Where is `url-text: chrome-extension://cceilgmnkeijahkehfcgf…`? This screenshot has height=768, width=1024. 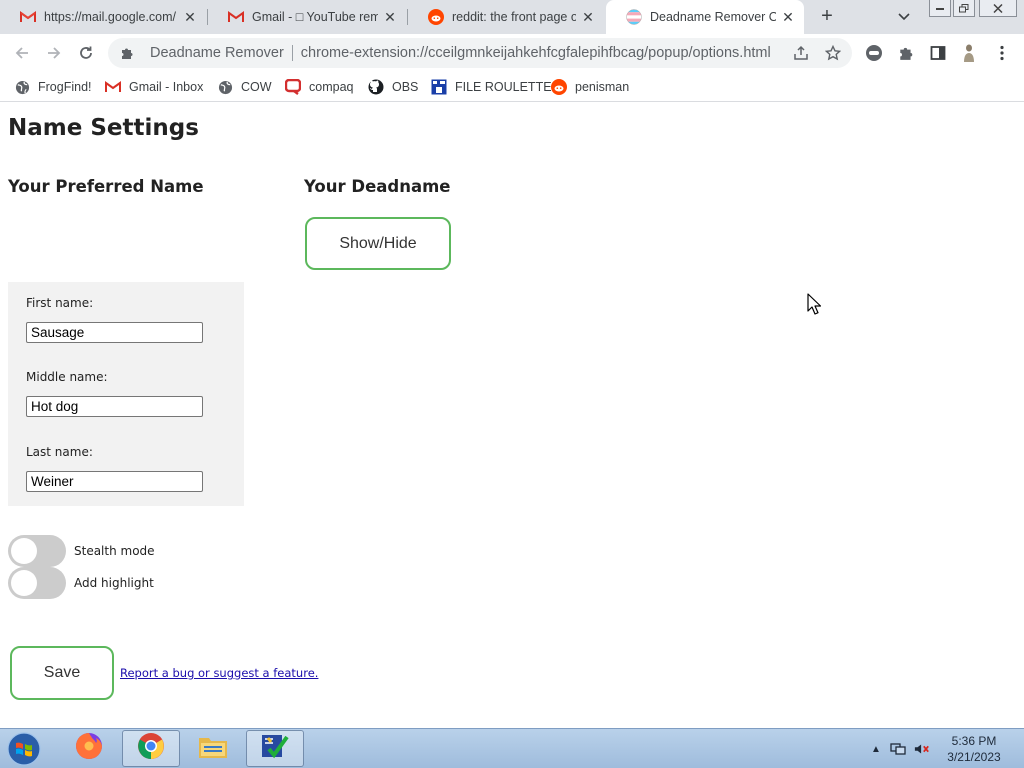
url-text: chrome-extension://cceilgmnkeijahkehfcgf… is located at coordinates (536, 53).